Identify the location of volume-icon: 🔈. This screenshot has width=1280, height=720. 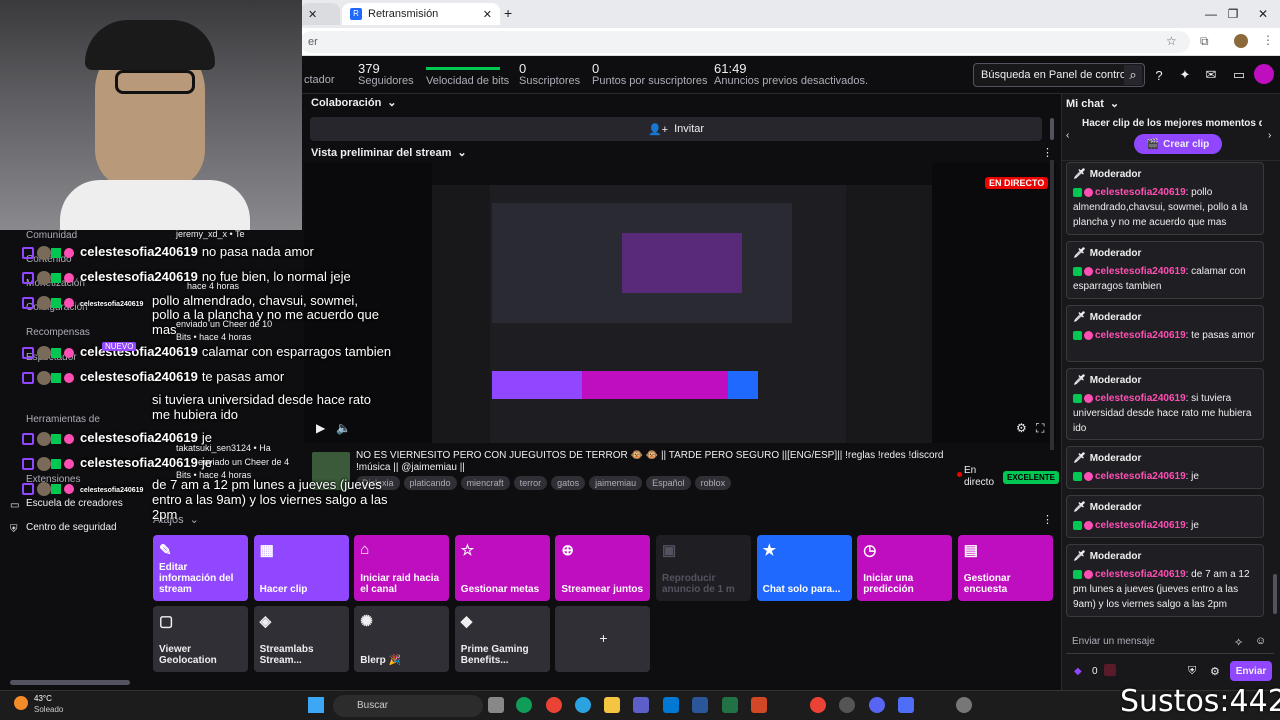
(343, 428).